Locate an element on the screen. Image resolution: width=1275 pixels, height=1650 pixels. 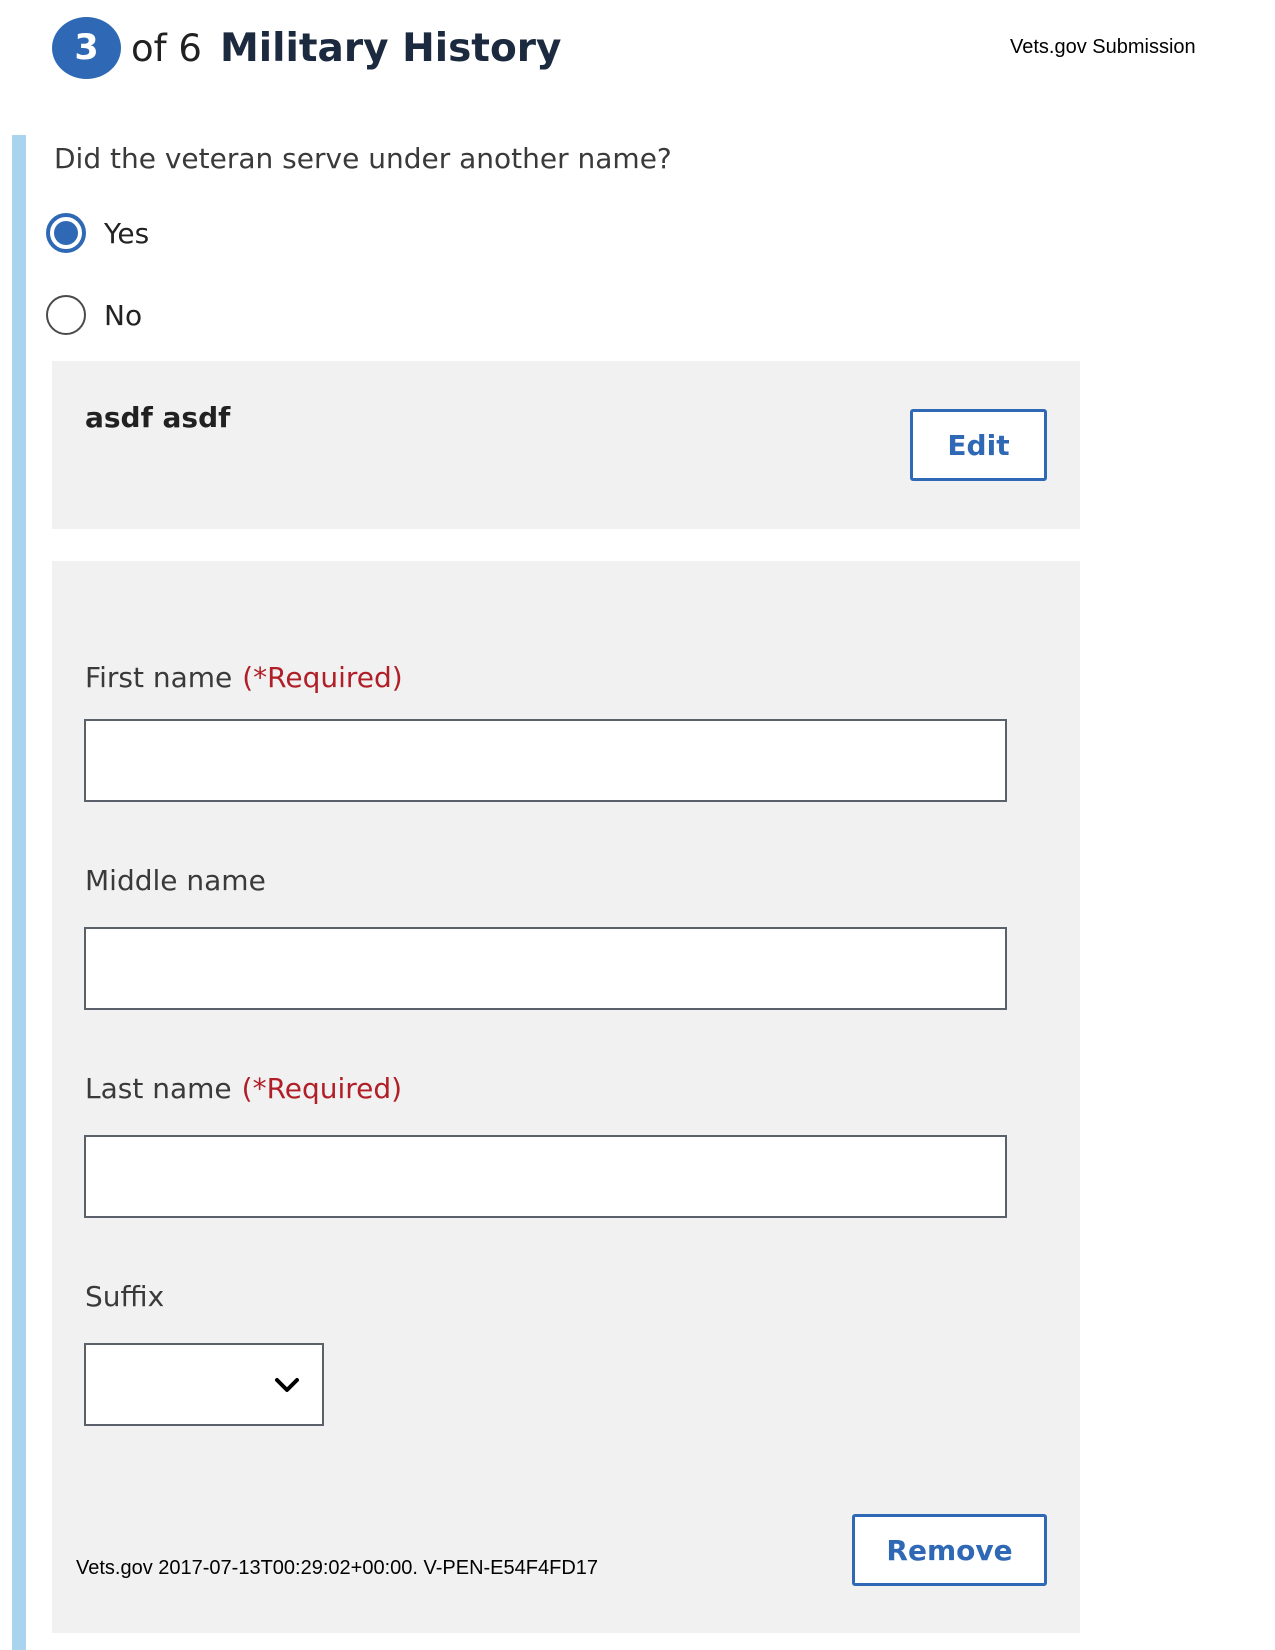
radio-no-button is located at coordinates (66, 315).